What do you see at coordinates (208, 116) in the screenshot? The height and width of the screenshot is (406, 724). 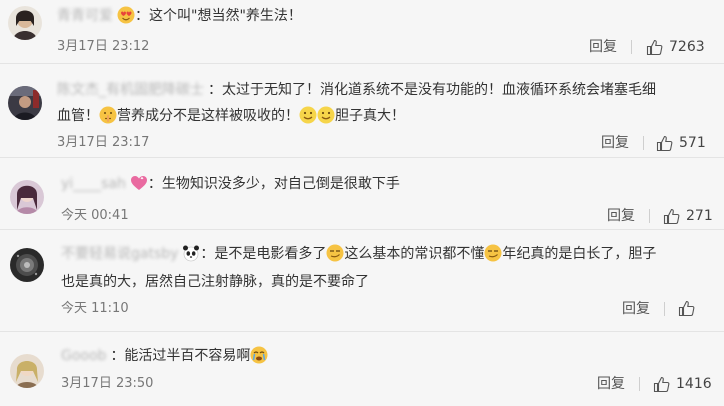 I see `comment-body: 营养成分不是这样被吸收的！` at bounding box center [208, 116].